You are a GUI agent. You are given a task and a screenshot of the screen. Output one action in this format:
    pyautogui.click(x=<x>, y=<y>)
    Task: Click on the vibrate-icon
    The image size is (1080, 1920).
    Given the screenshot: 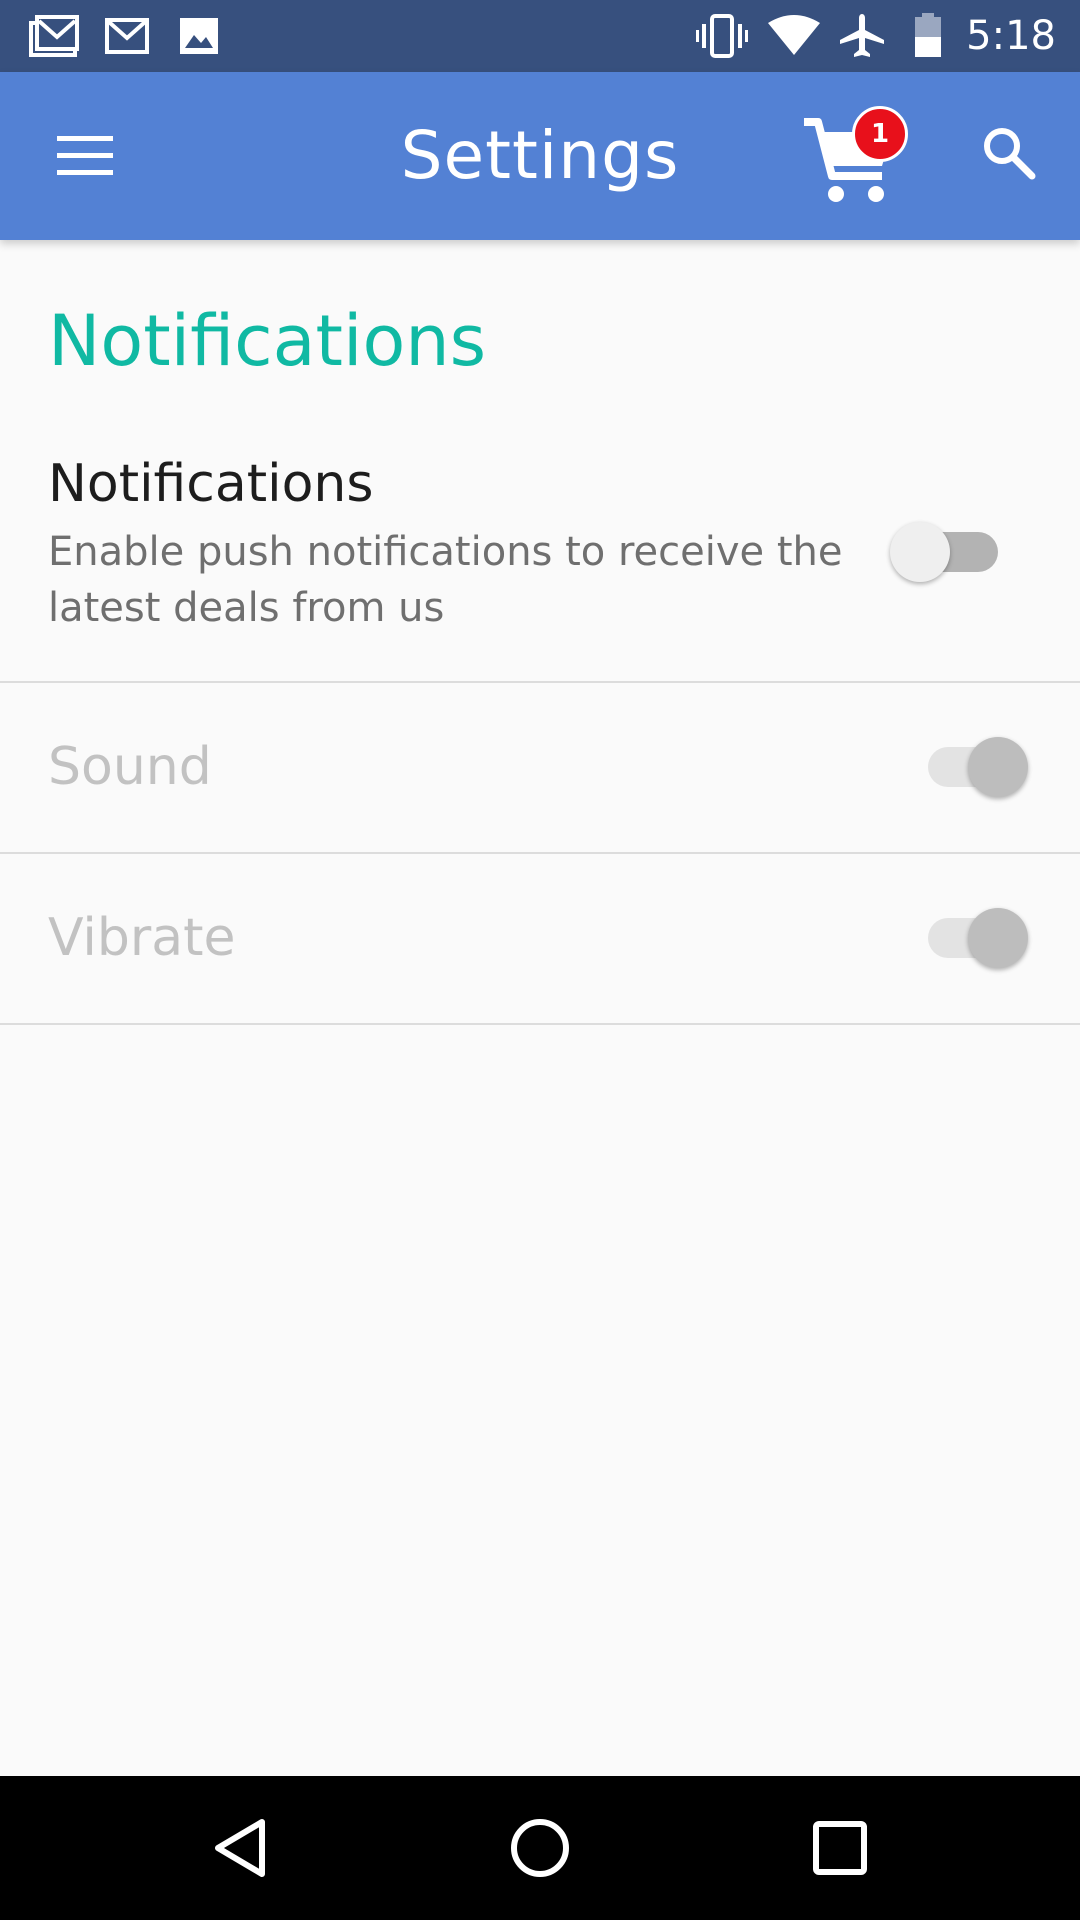 What is the action you would take?
    pyautogui.click(x=722, y=36)
    